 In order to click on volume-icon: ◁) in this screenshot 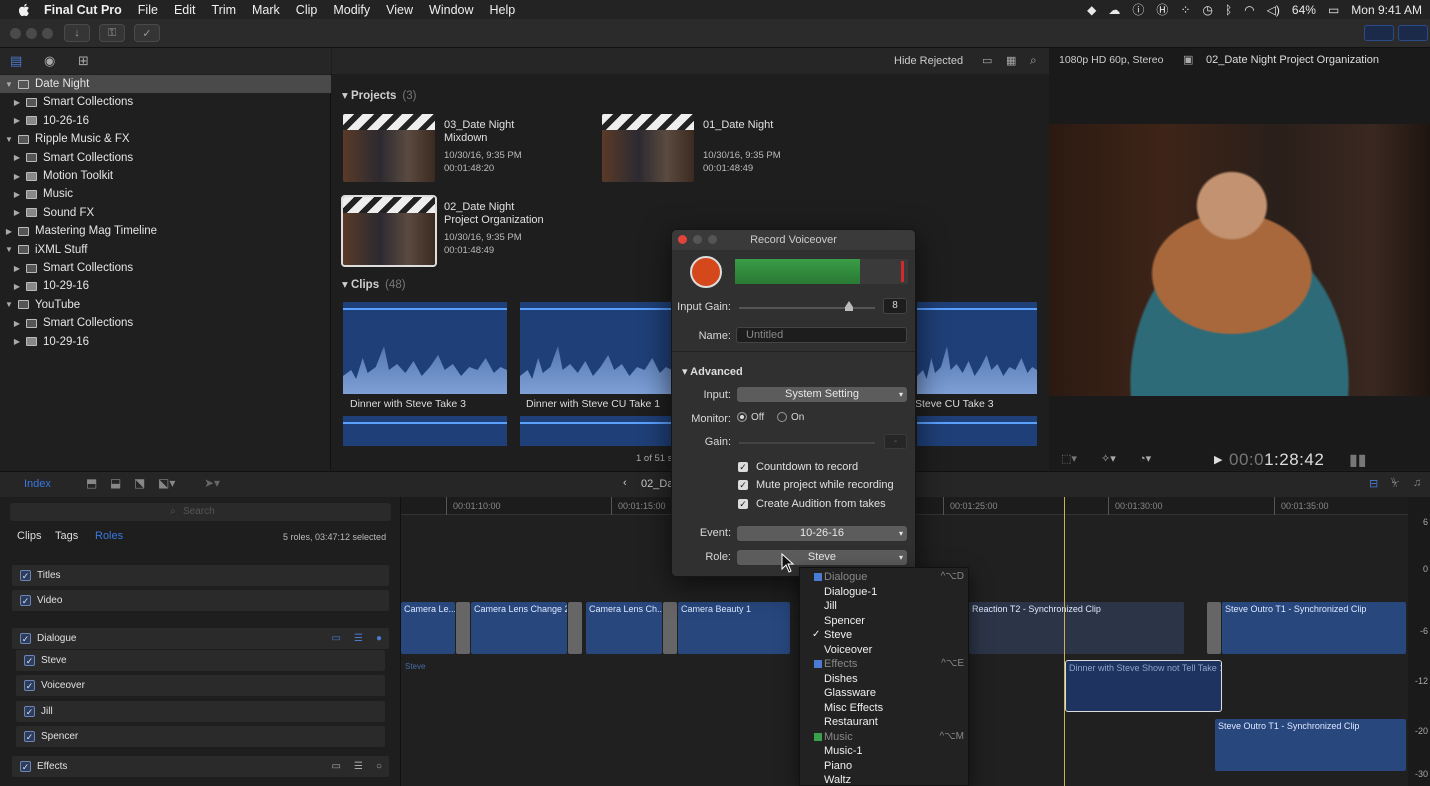, I will do `click(1273, 10)`.